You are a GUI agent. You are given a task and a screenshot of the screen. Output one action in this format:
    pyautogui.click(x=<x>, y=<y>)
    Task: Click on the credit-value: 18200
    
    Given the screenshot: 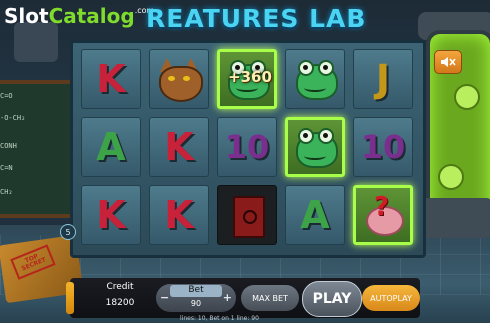 What is the action you would take?
    pyautogui.click(x=120, y=303)
    